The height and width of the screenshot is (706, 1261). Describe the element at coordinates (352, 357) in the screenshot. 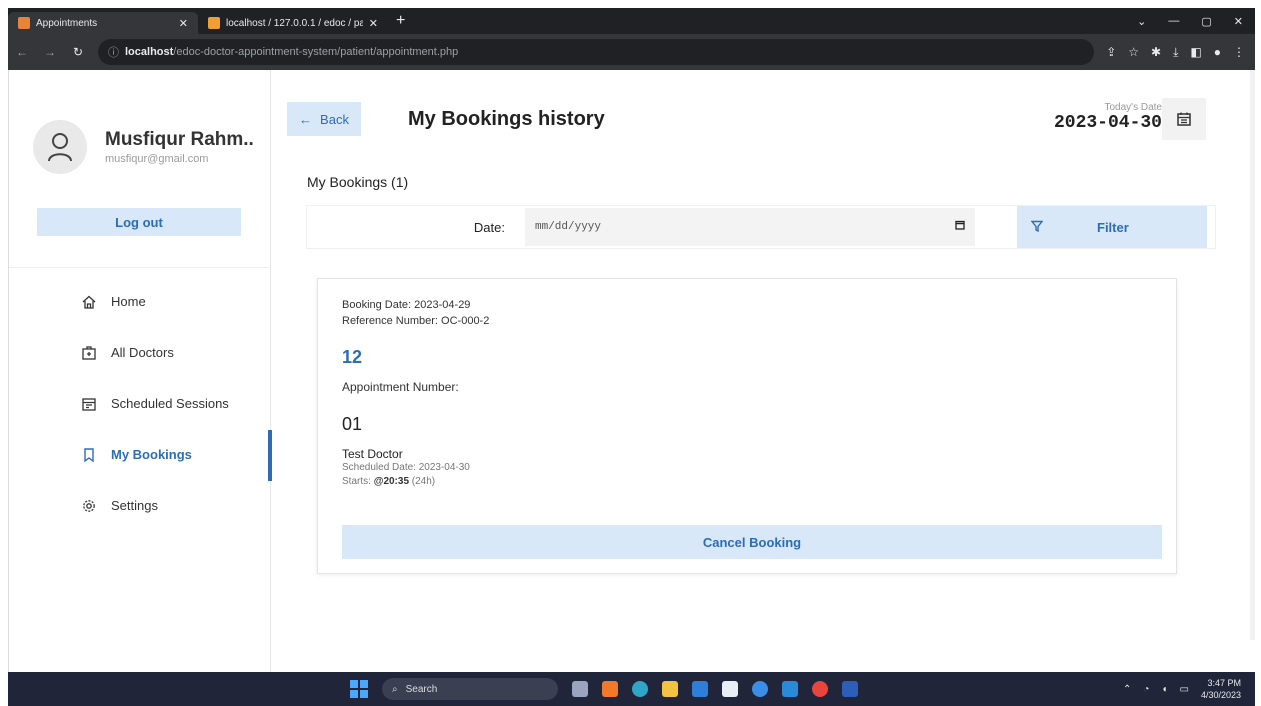

I see `appointment-number-value: 12` at that location.